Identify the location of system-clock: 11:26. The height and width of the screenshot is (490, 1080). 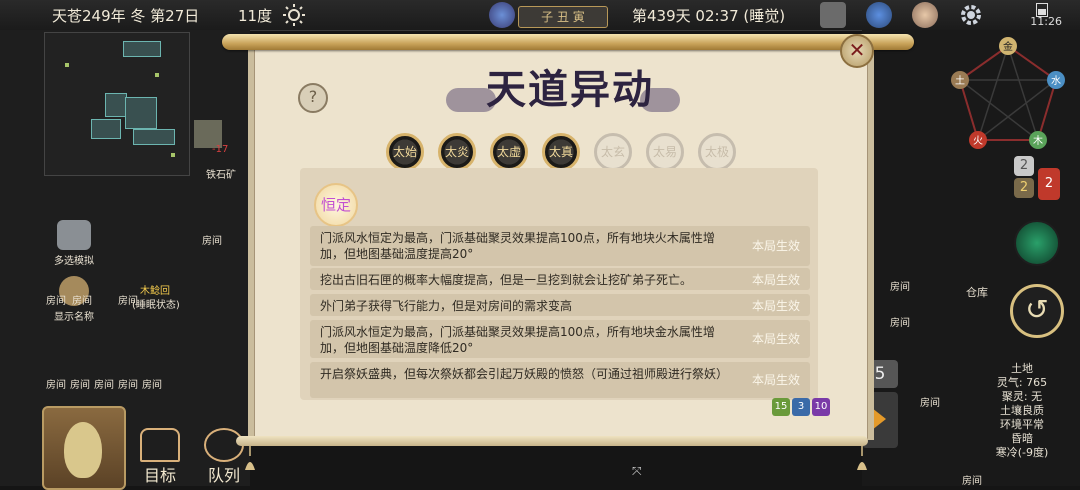
(1046, 21).